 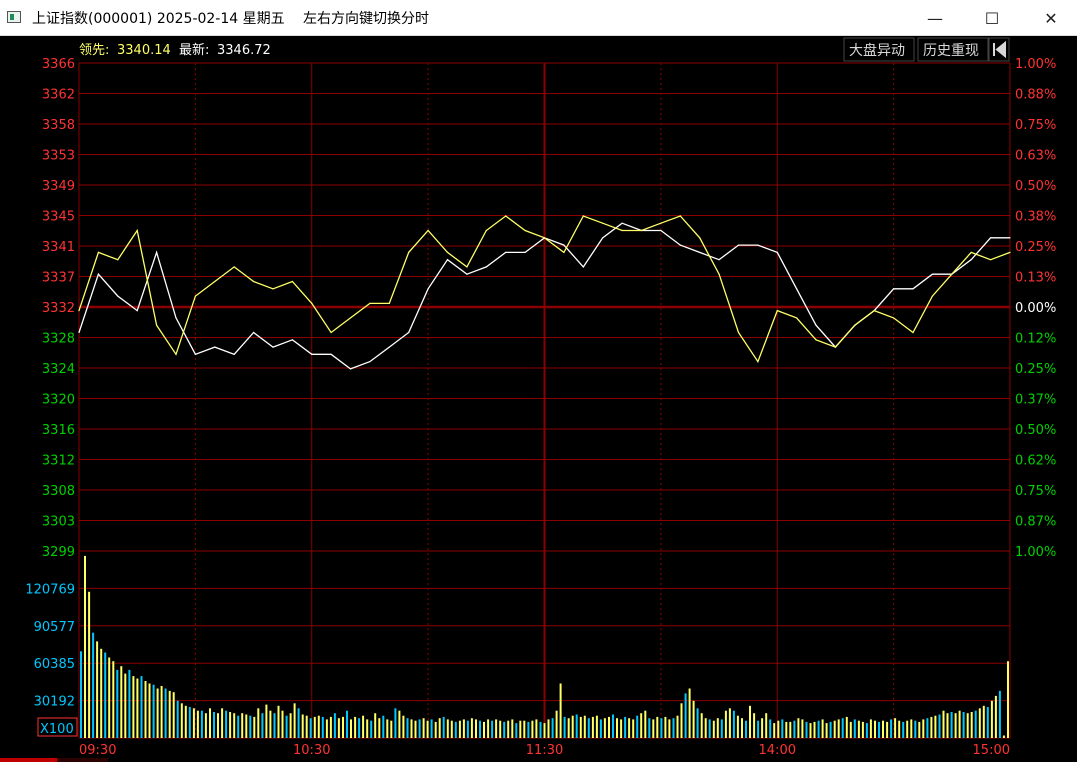 What do you see at coordinates (935, 18) in the screenshot?
I see `minimize-button: —` at bounding box center [935, 18].